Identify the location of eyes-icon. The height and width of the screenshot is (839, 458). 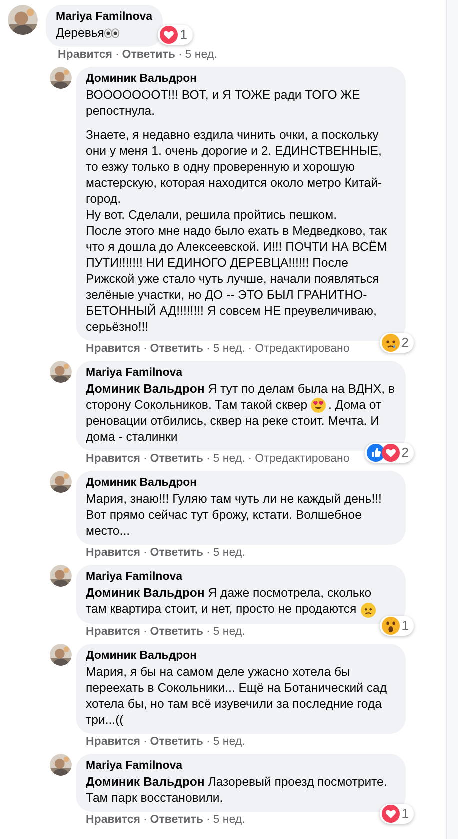
(112, 34).